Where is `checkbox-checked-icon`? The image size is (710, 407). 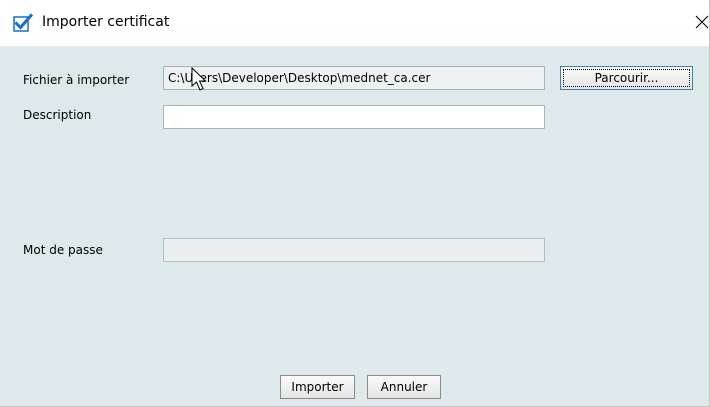 checkbox-checked-icon is located at coordinates (23, 22).